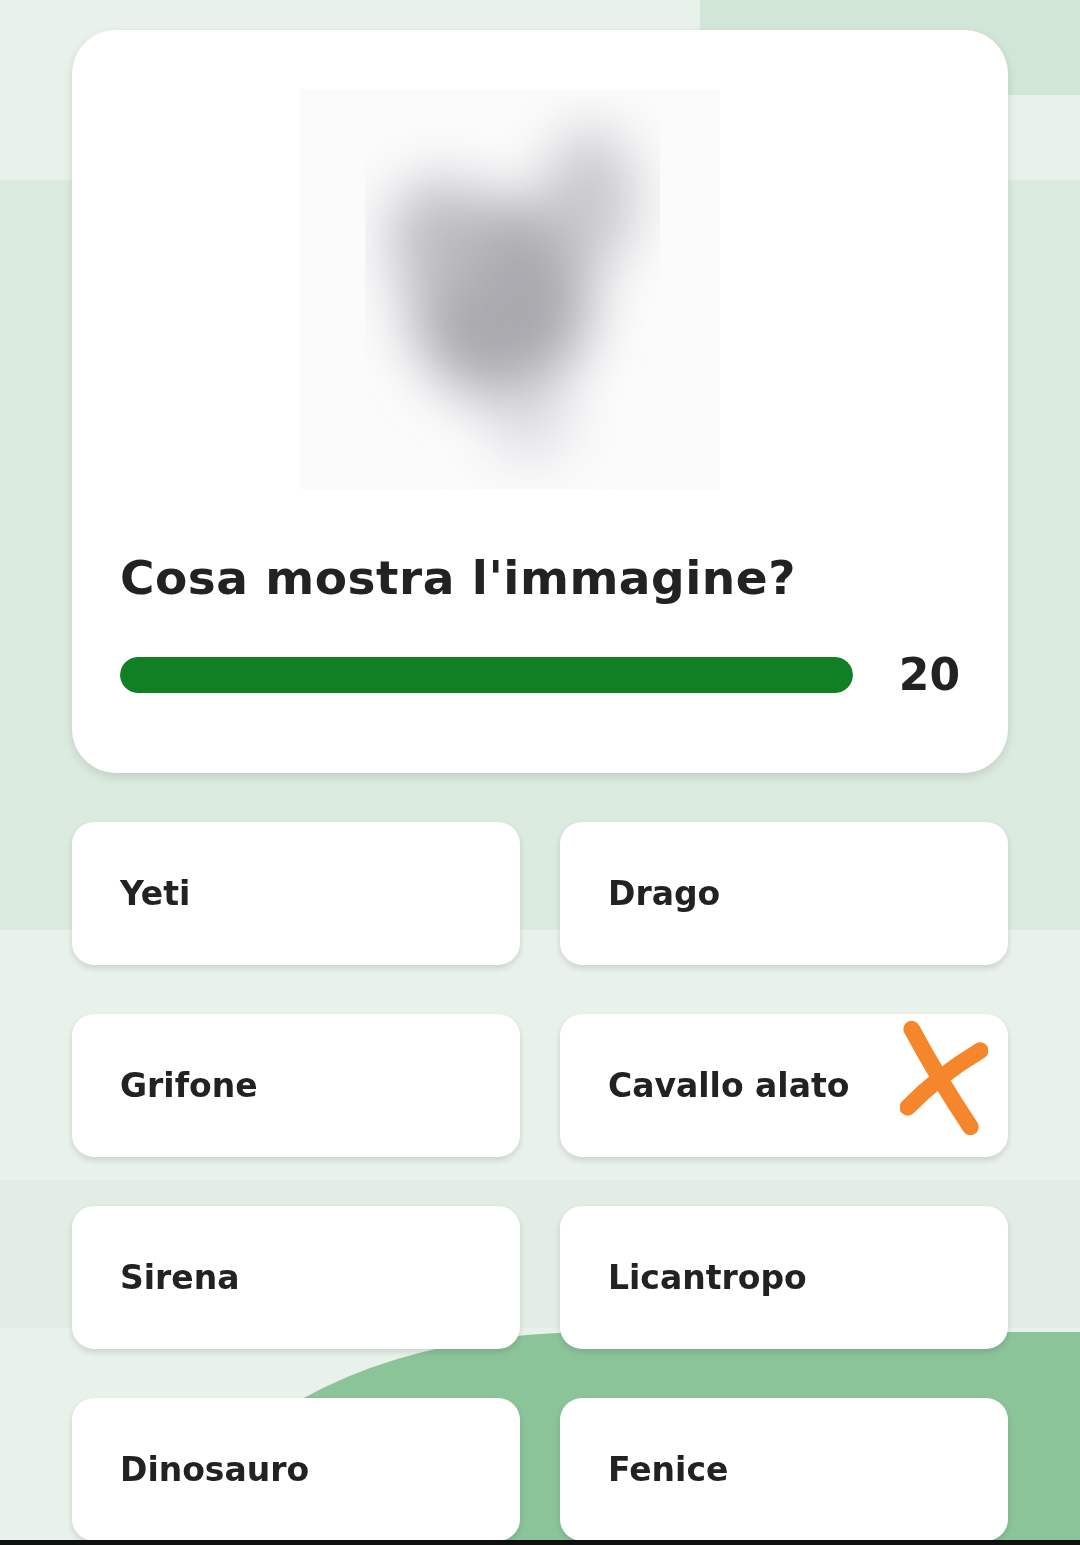  I want to click on answer-button: Licantropo, so click(784, 1277).